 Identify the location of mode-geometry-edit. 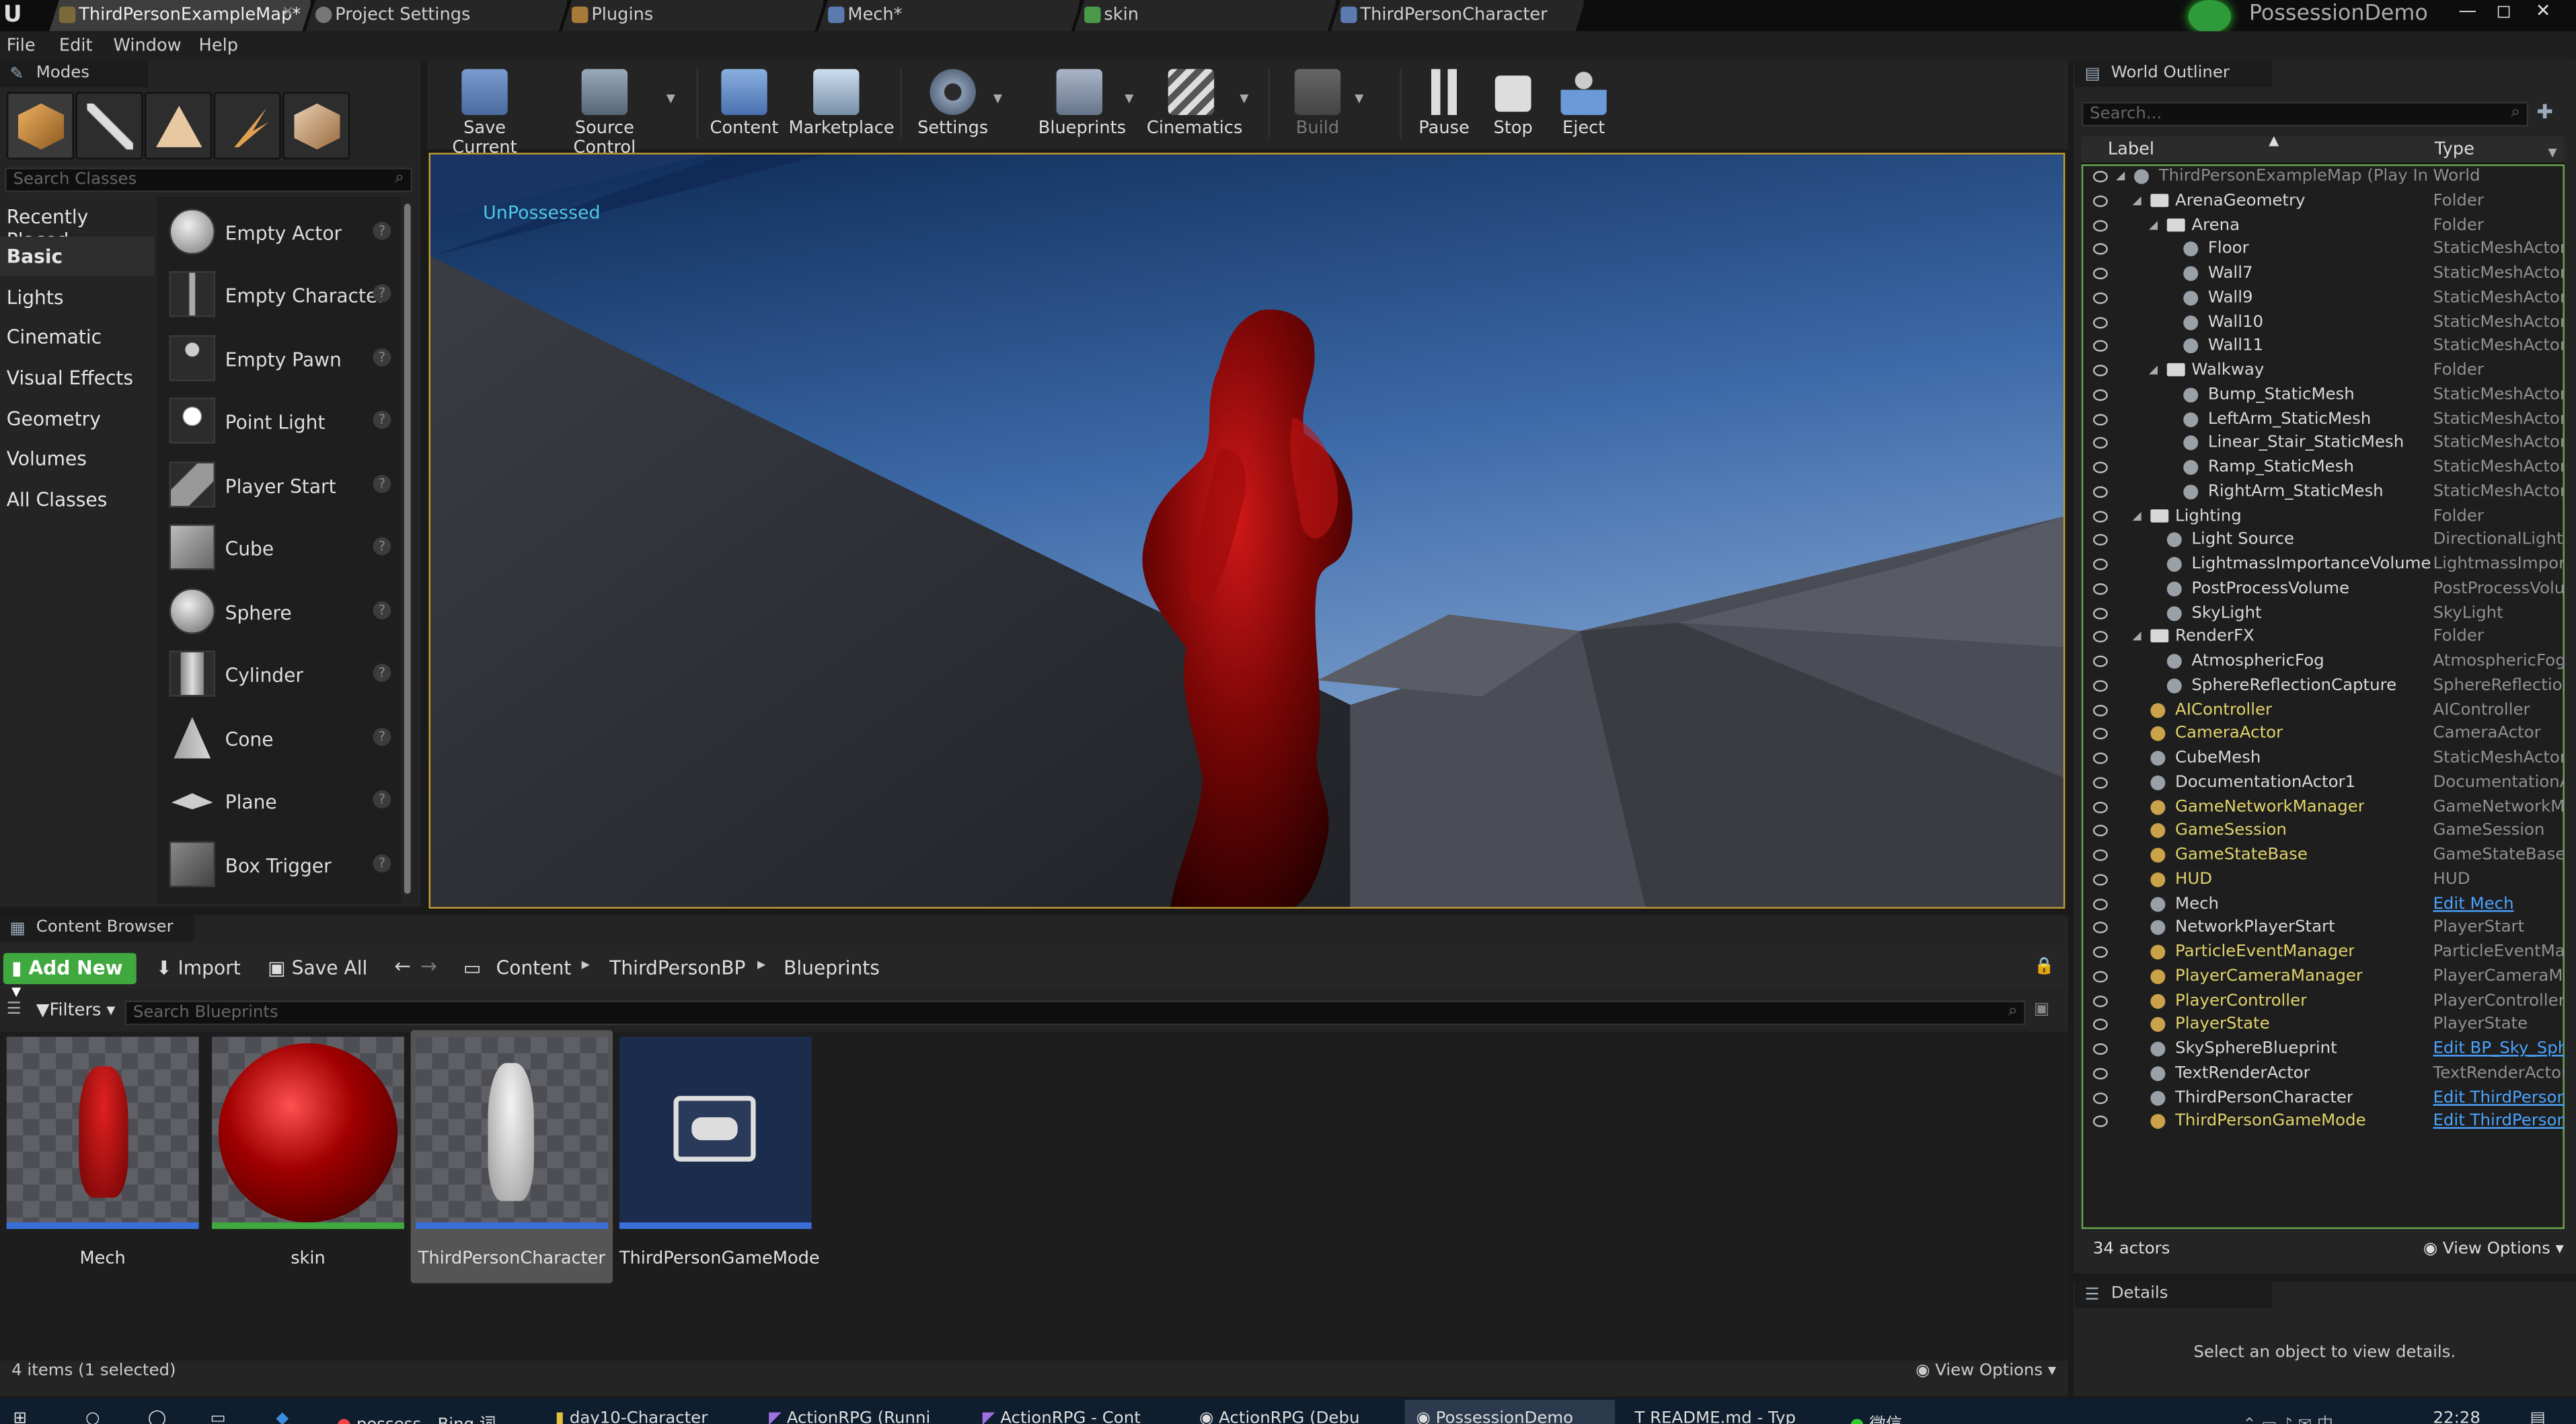
(316, 125).